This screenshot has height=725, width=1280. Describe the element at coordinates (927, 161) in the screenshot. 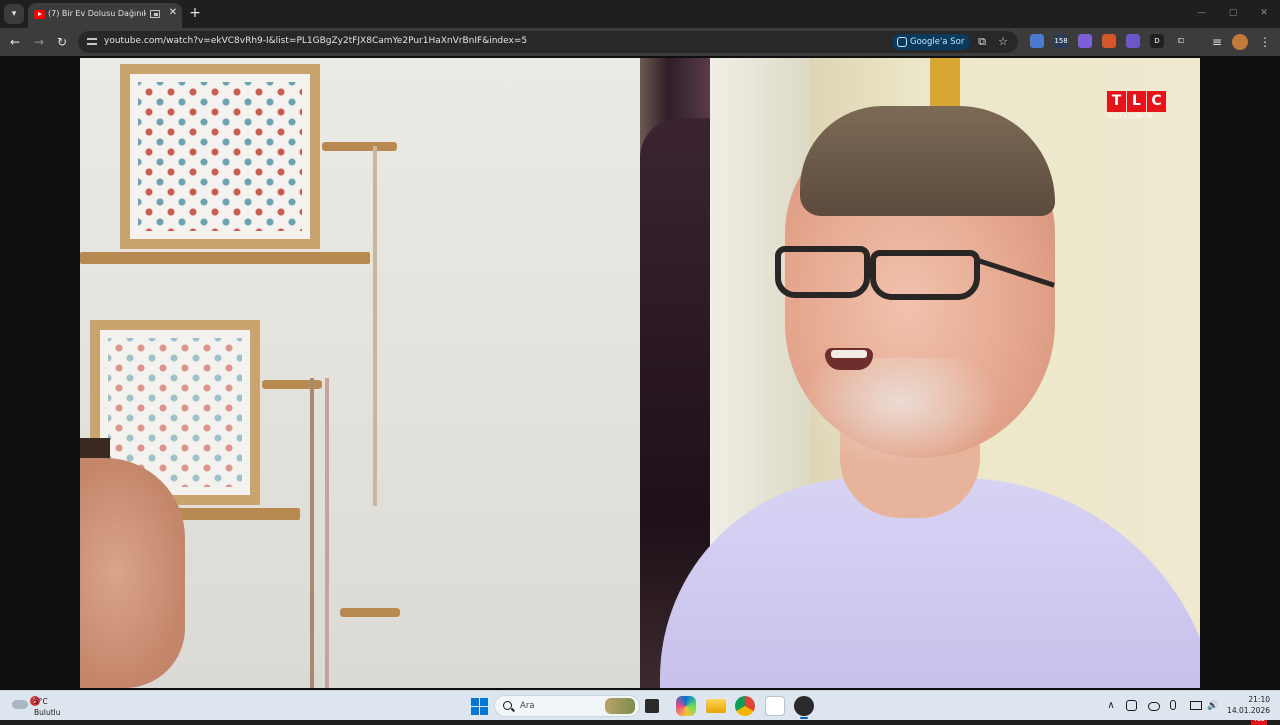

I see `man-hair` at that location.